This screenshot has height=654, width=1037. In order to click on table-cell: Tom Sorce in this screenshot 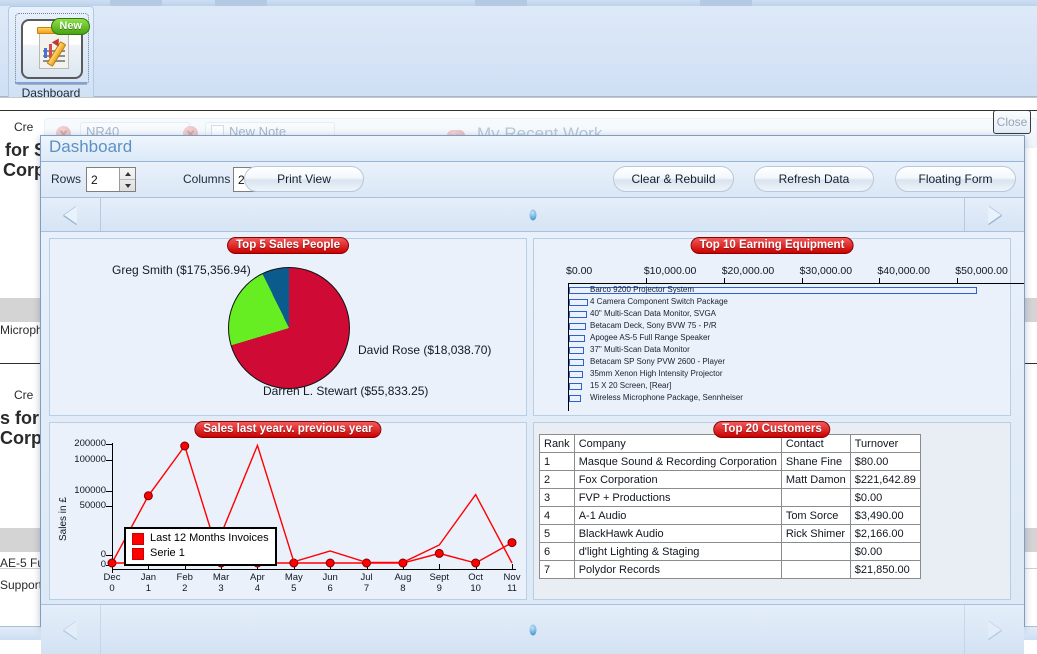, I will do `click(815, 515)`.